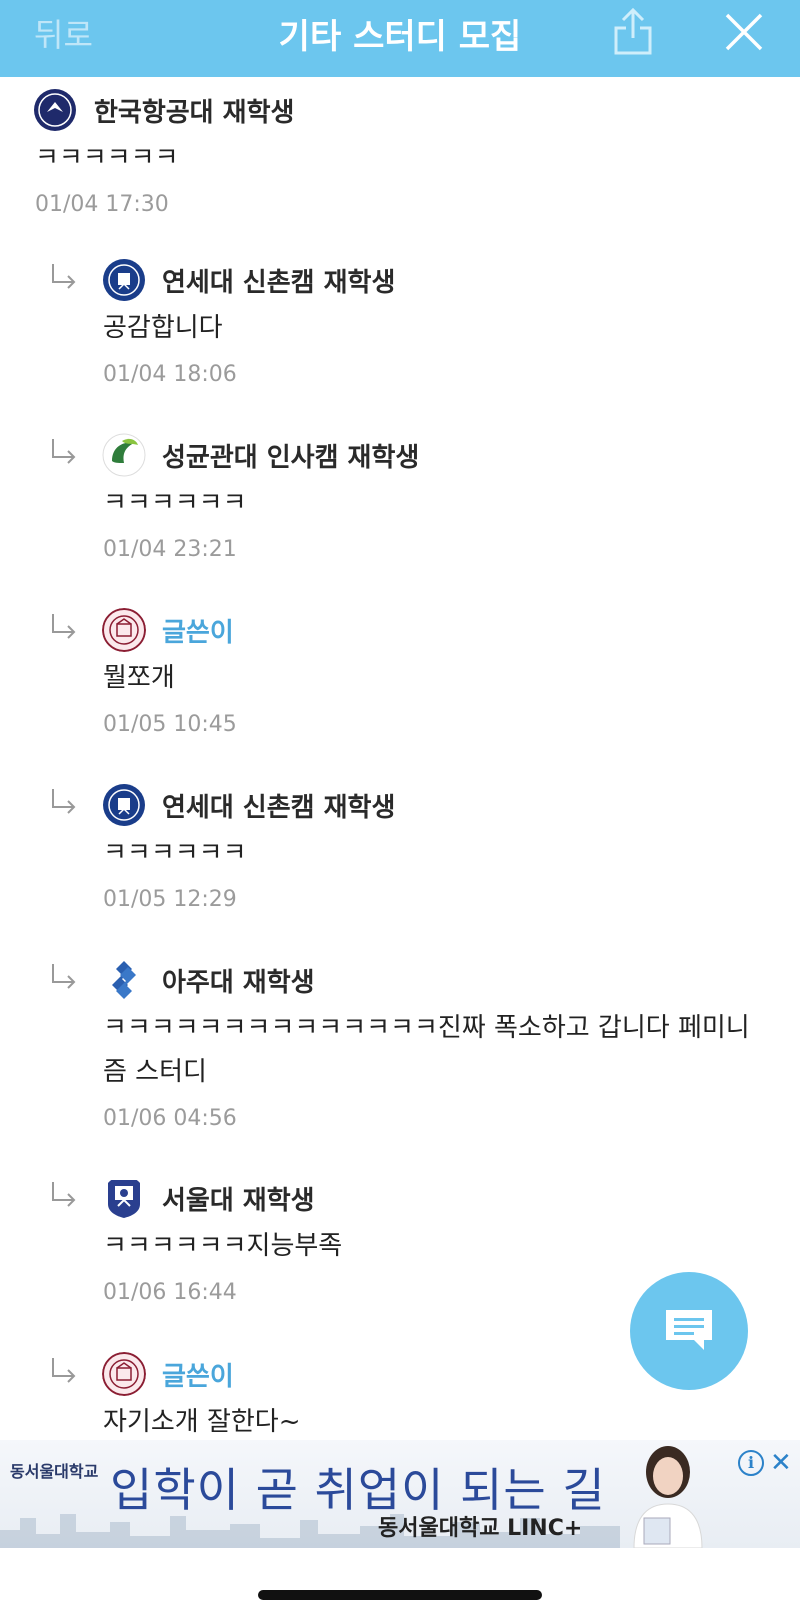  What do you see at coordinates (54, 1471) in the screenshot?
I see `school-logo: 동서울대학교` at bounding box center [54, 1471].